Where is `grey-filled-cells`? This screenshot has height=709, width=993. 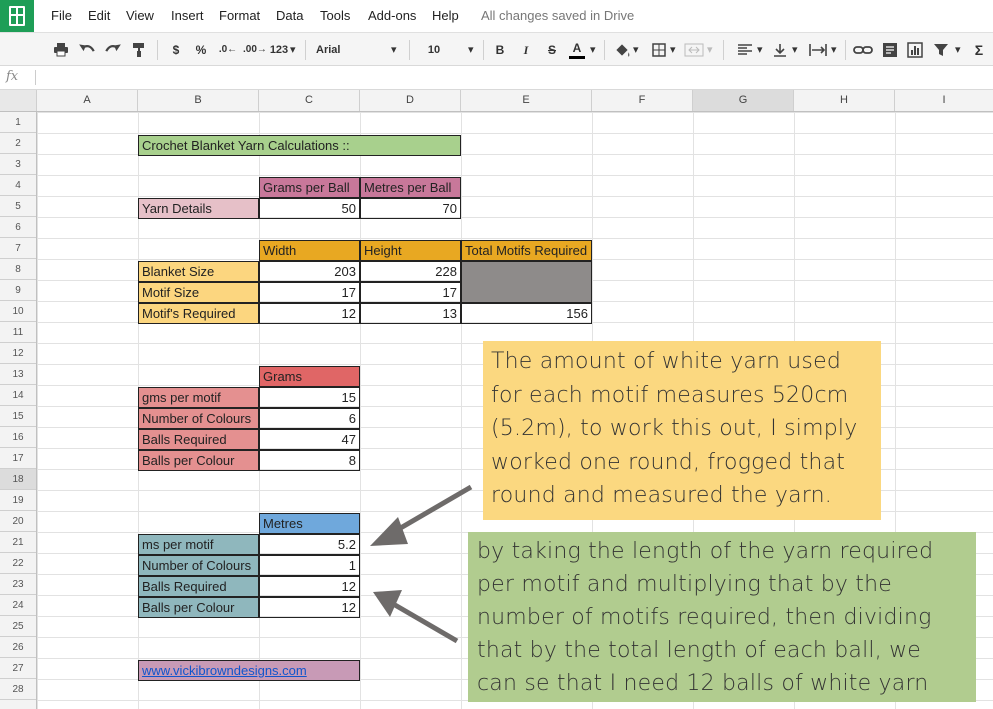 grey-filled-cells is located at coordinates (526, 282).